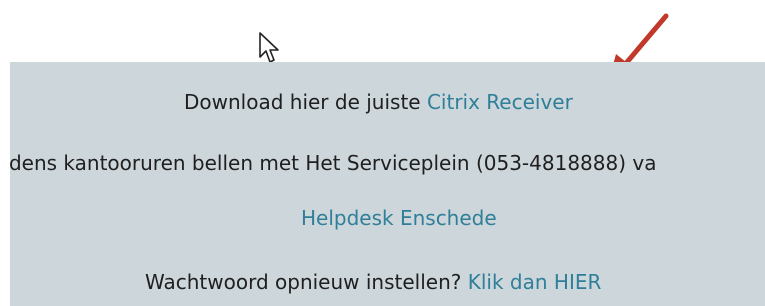  Describe the element at coordinates (500, 102) in the screenshot. I see `citrix-receiver-link: Citrix Receiver` at that location.